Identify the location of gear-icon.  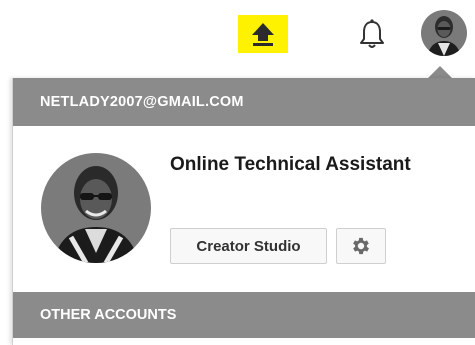
(361, 246).